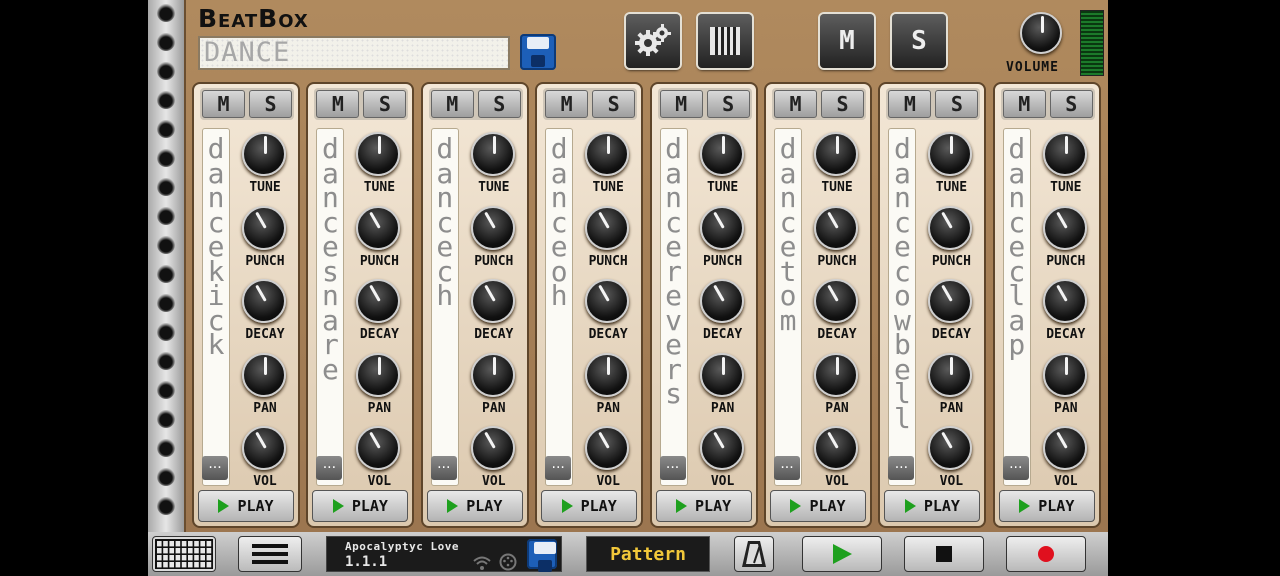 The height and width of the screenshot is (576, 1280). Describe the element at coordinates (725, 41) in the screenshot. I see `keyboard-button` at that location.